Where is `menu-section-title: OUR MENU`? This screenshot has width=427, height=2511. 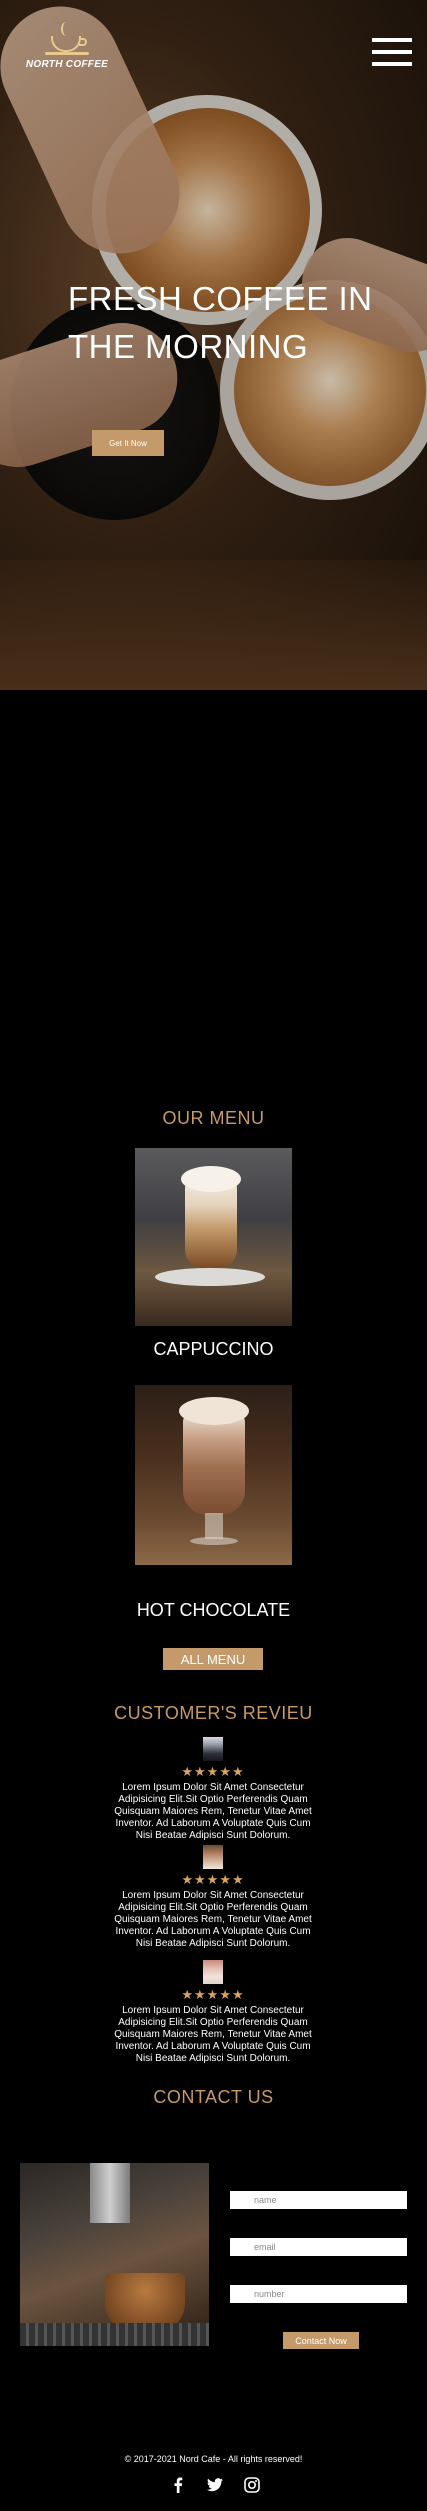 menu-section-title: OUR MENU is located at coordinates (213, 1118).